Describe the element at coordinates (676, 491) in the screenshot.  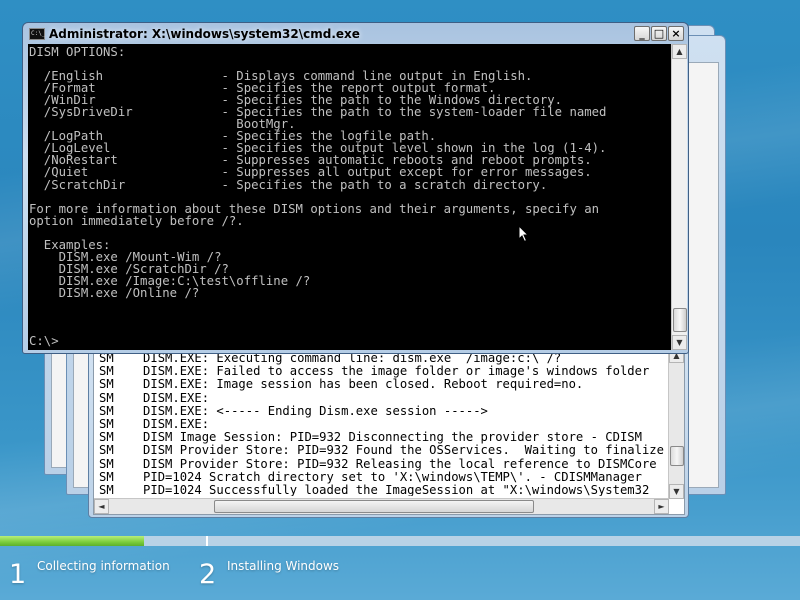
I see `scroll-down-button: ▼` at that location.